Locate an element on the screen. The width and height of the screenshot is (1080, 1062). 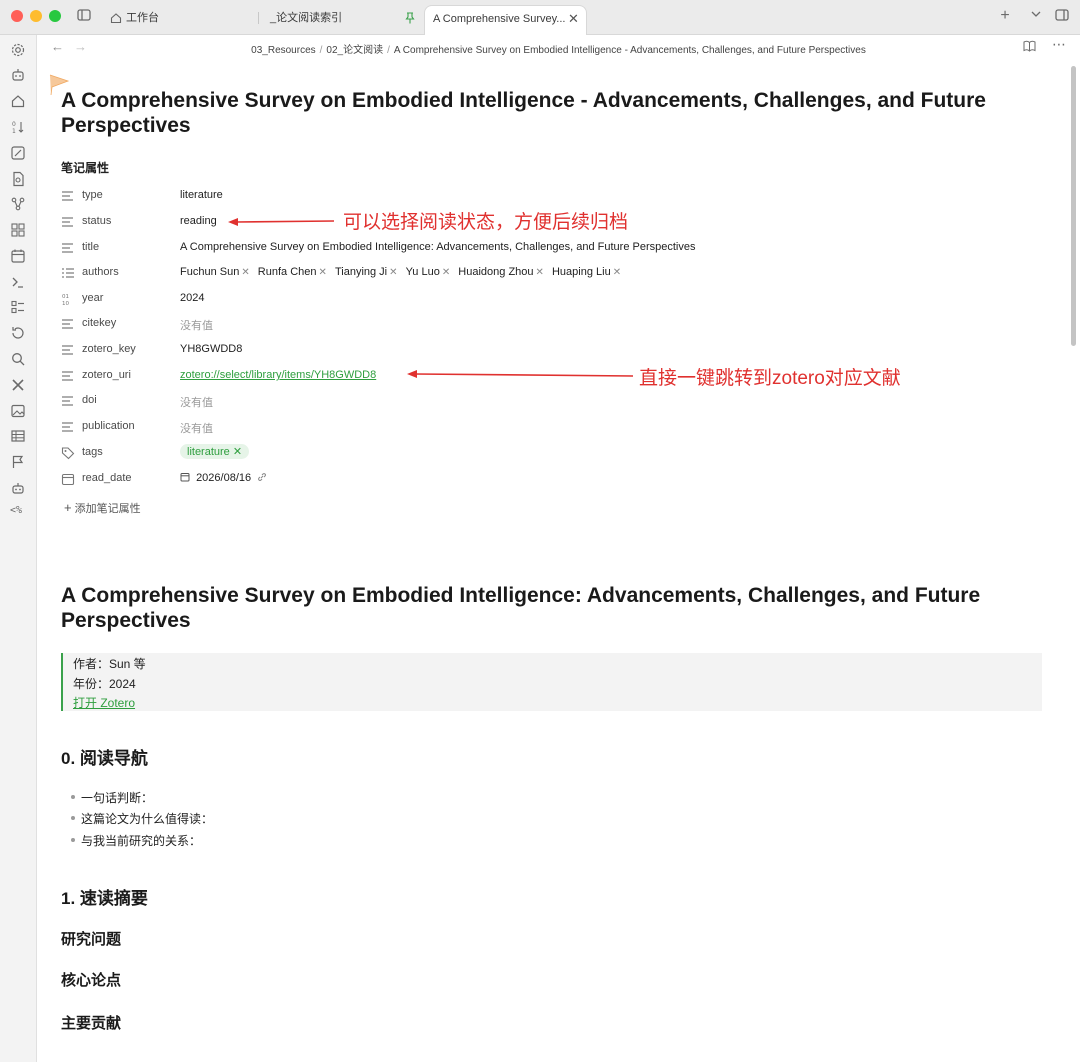
property-doi: doi 没有值 is located at coordinates (551, 401).